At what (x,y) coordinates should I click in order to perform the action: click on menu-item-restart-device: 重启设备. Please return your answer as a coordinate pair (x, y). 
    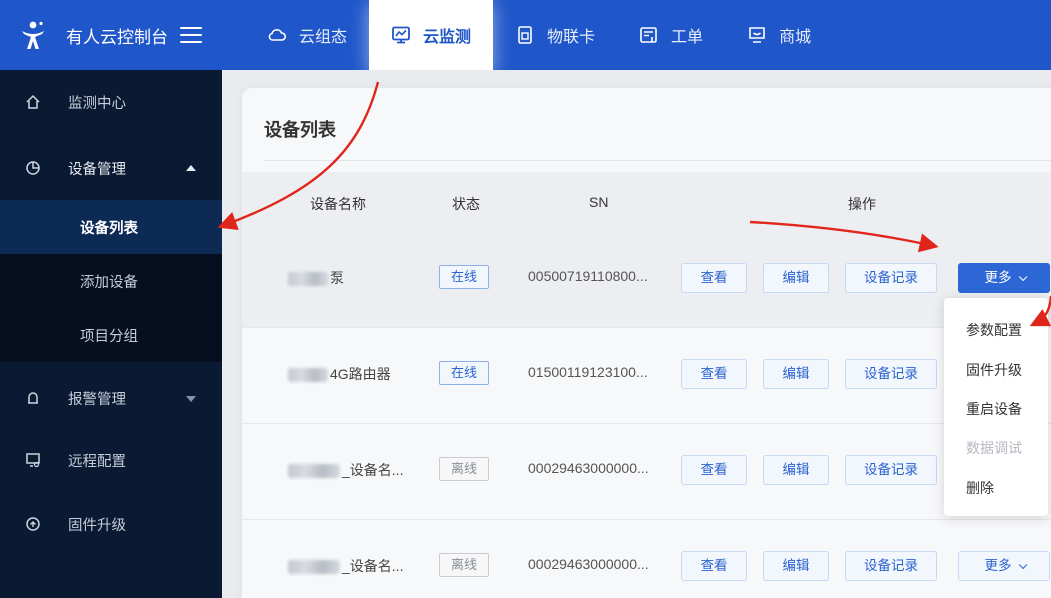
    Looking at the image, I should click on (994, 409).